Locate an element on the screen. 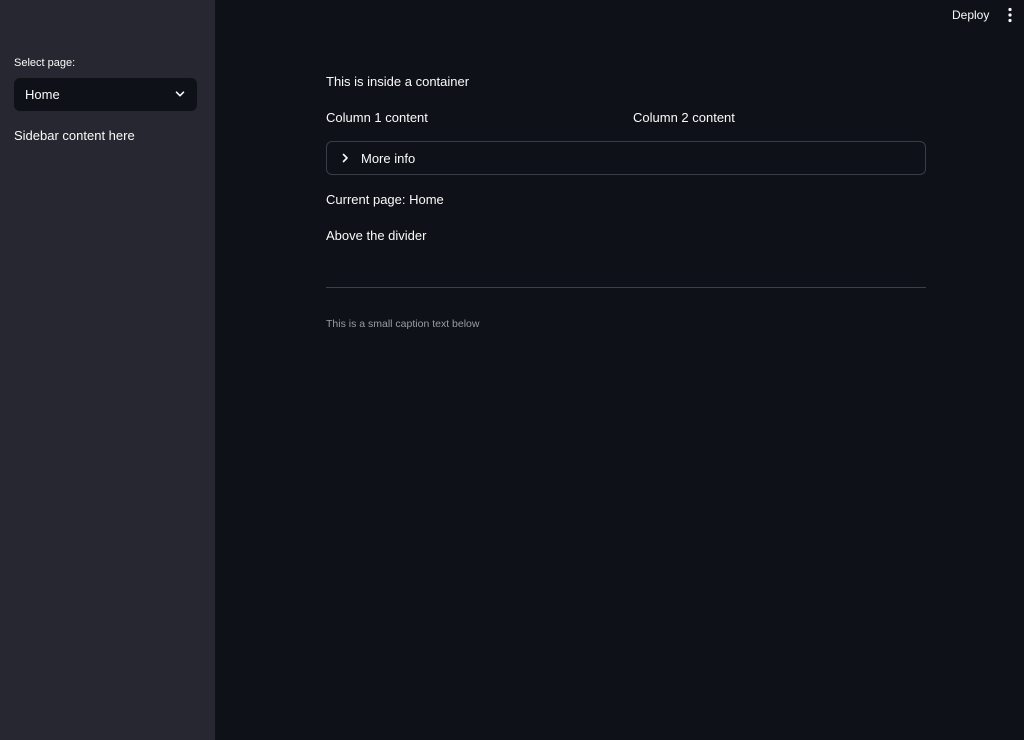 The height and width of the screenshot is (740, 1024). above-divider-text: Above the divider is located at coordinates (376, 235).